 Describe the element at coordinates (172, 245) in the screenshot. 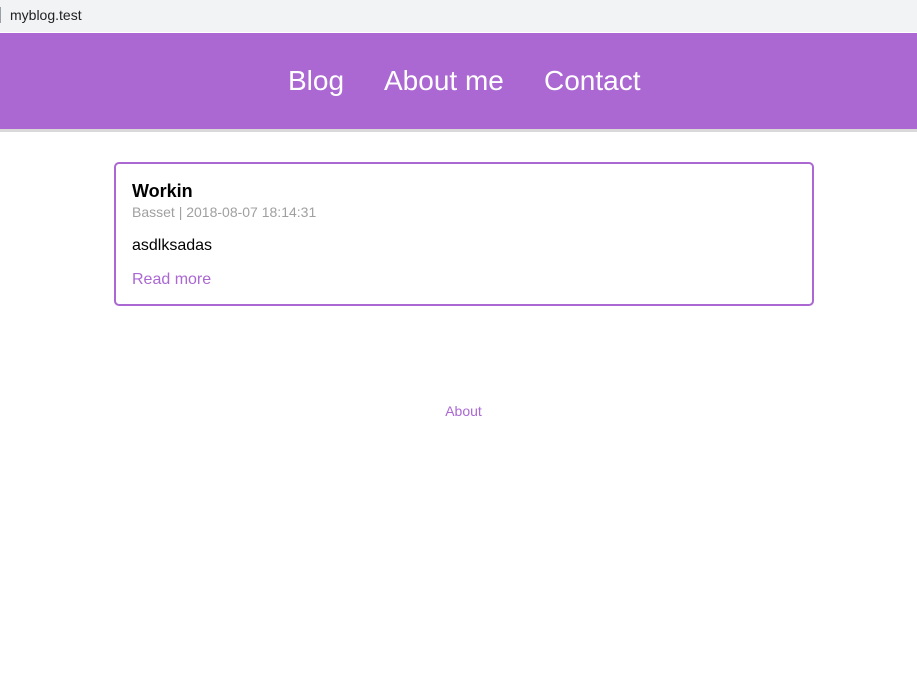

I see `post-excerpt: asdlksadas` at that location.